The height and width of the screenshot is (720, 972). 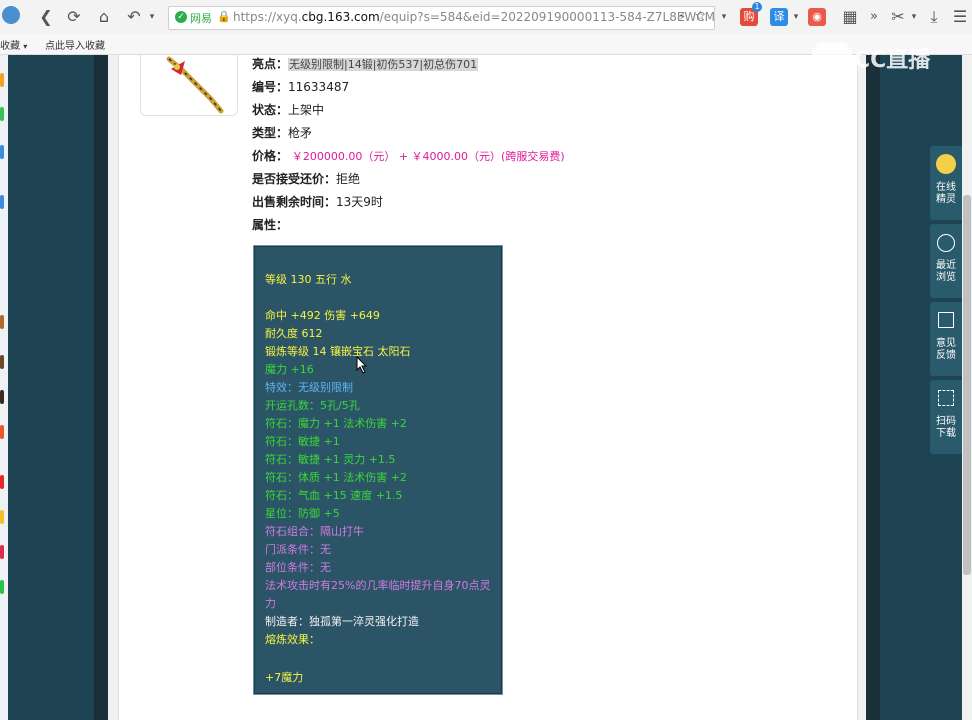 I want to click on page-background-left, so click(x=51, y=387).